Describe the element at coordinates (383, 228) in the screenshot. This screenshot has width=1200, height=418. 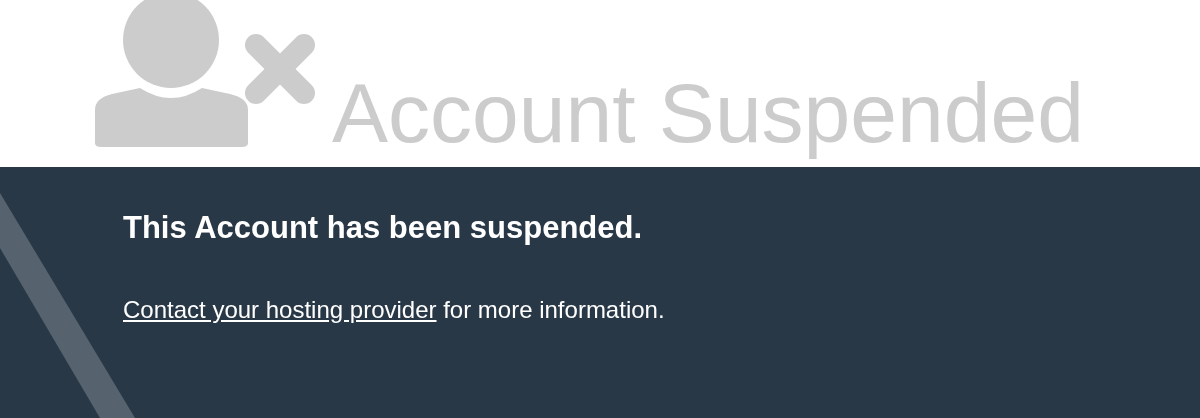
I see `notice-heading: This Account has been suspended.` at that location.